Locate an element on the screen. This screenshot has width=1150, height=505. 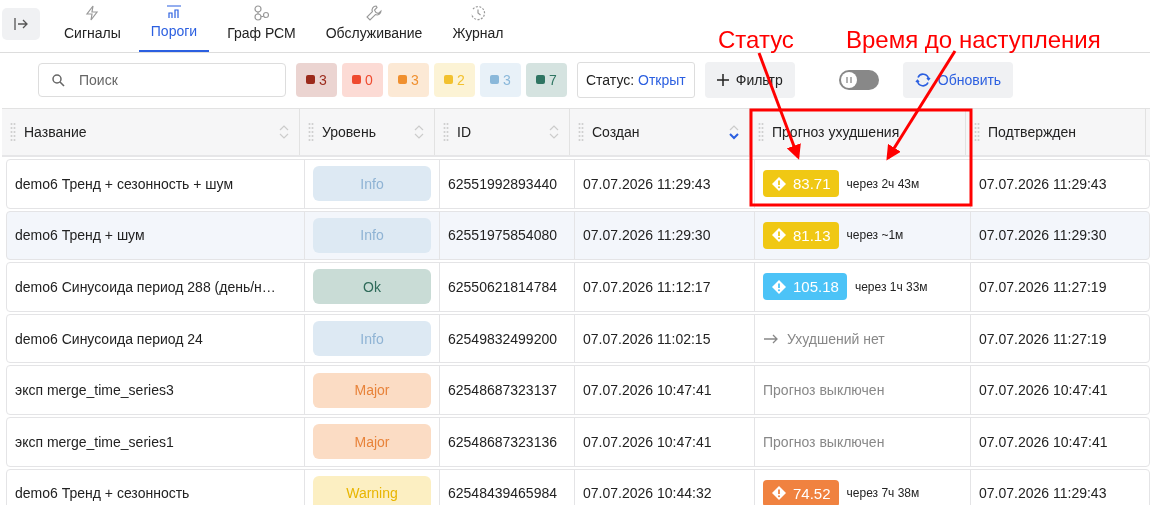
forecast-status: Ухудшений нет is located at coordinates (836, 338).